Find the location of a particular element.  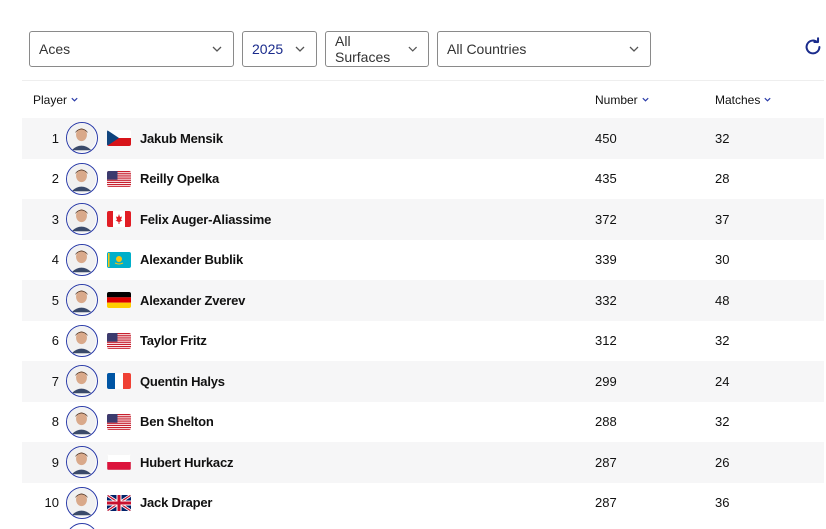

aces-number: 312 is located at coordinates (606, 341).